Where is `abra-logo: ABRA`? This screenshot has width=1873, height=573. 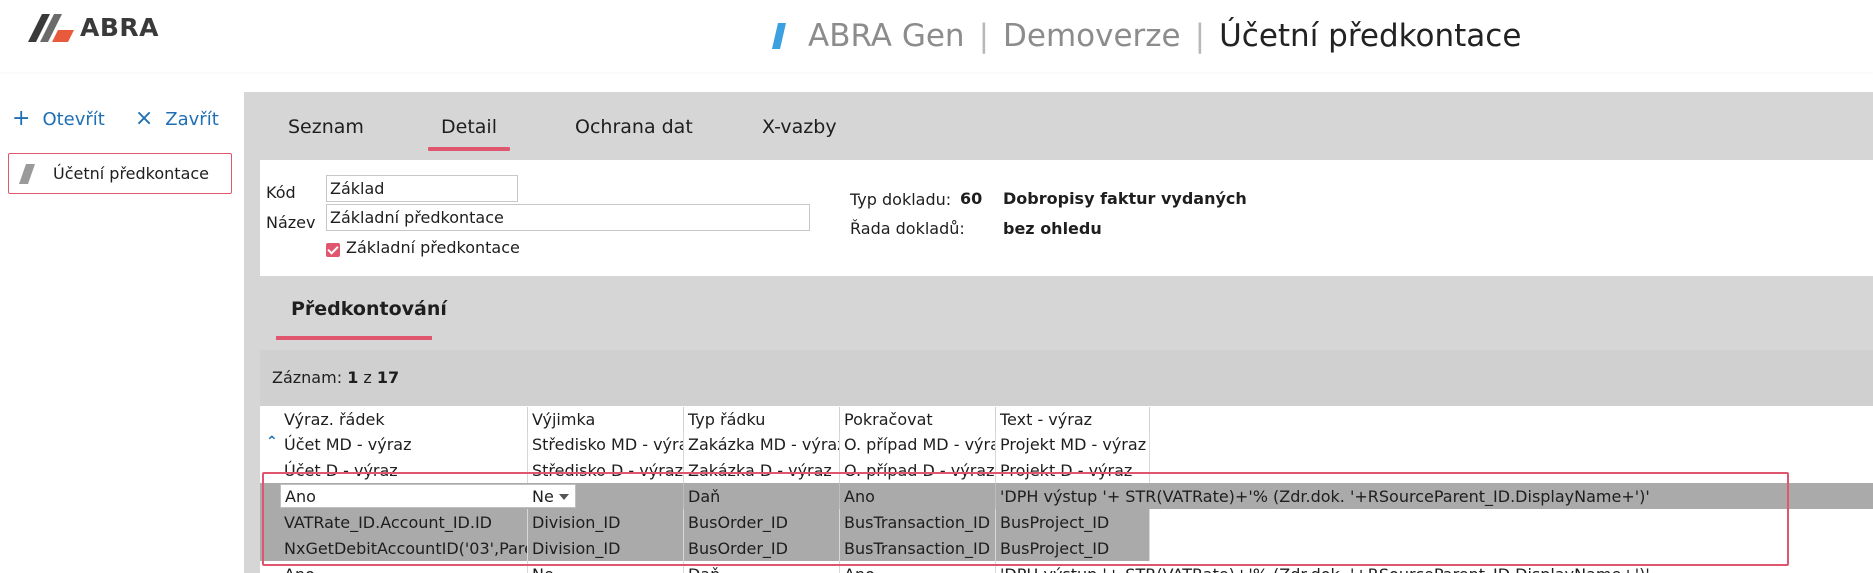 abra-logo: ABRA is located at coordinates (98, 27).